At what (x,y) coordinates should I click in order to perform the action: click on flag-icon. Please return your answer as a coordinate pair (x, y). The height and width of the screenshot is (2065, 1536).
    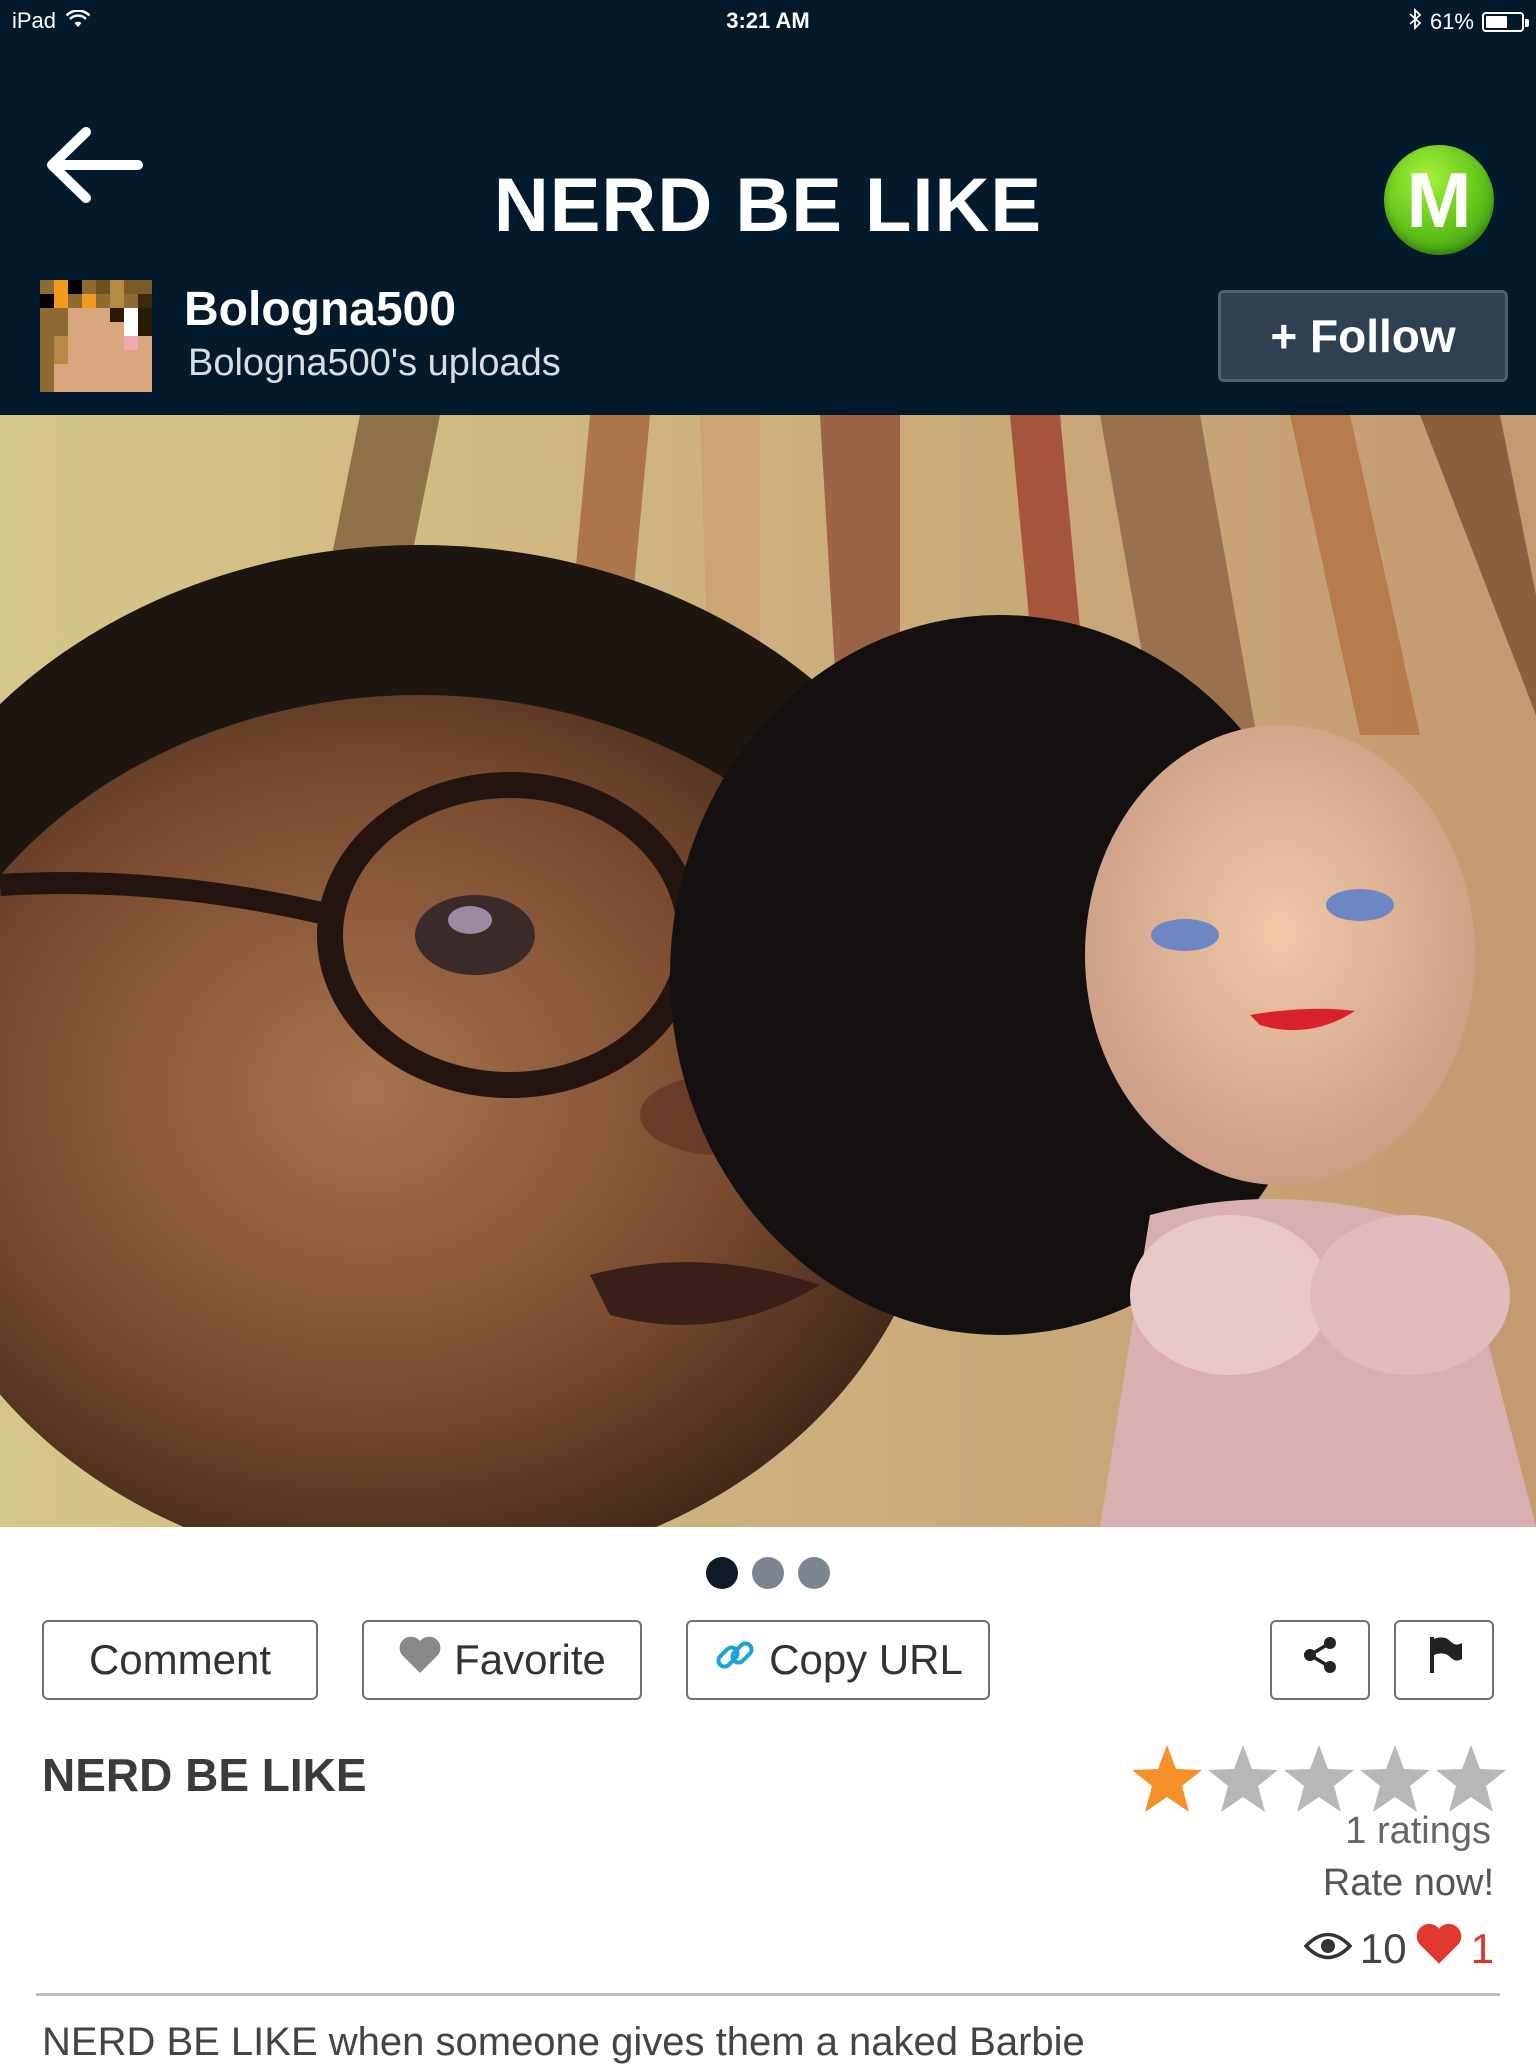
    Looking at the image, I should click on (1444, 1660).